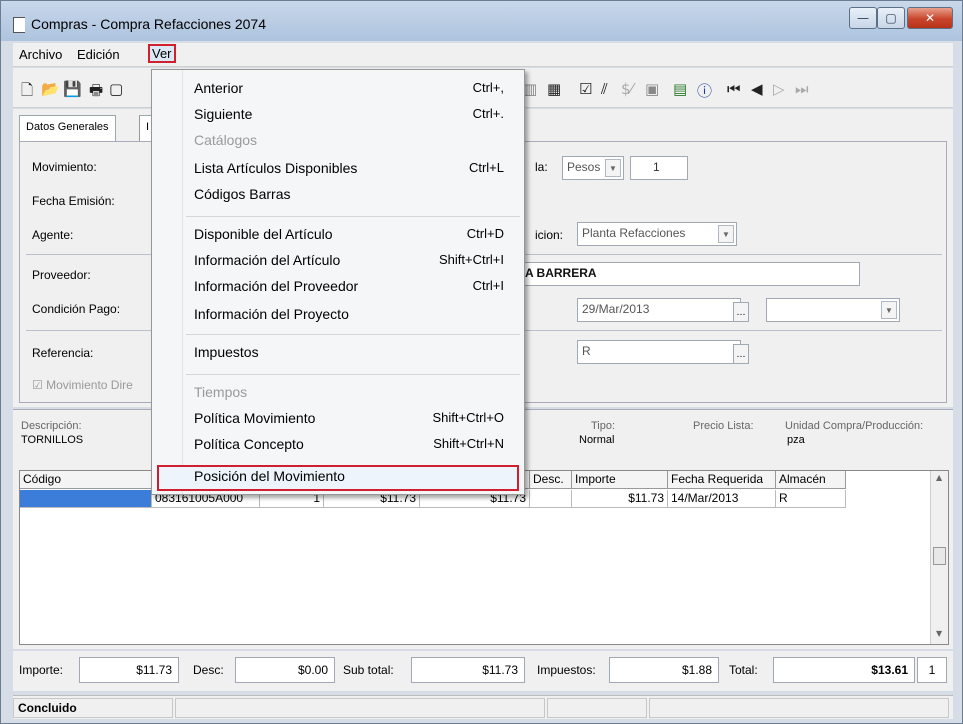 Image resolution: width=963 pixels, height=724 pixels. Describe the element at coordinates (242, 197) in the screenshot. I see `menu-item-codigos-barras: Códigos Barras` at that location.